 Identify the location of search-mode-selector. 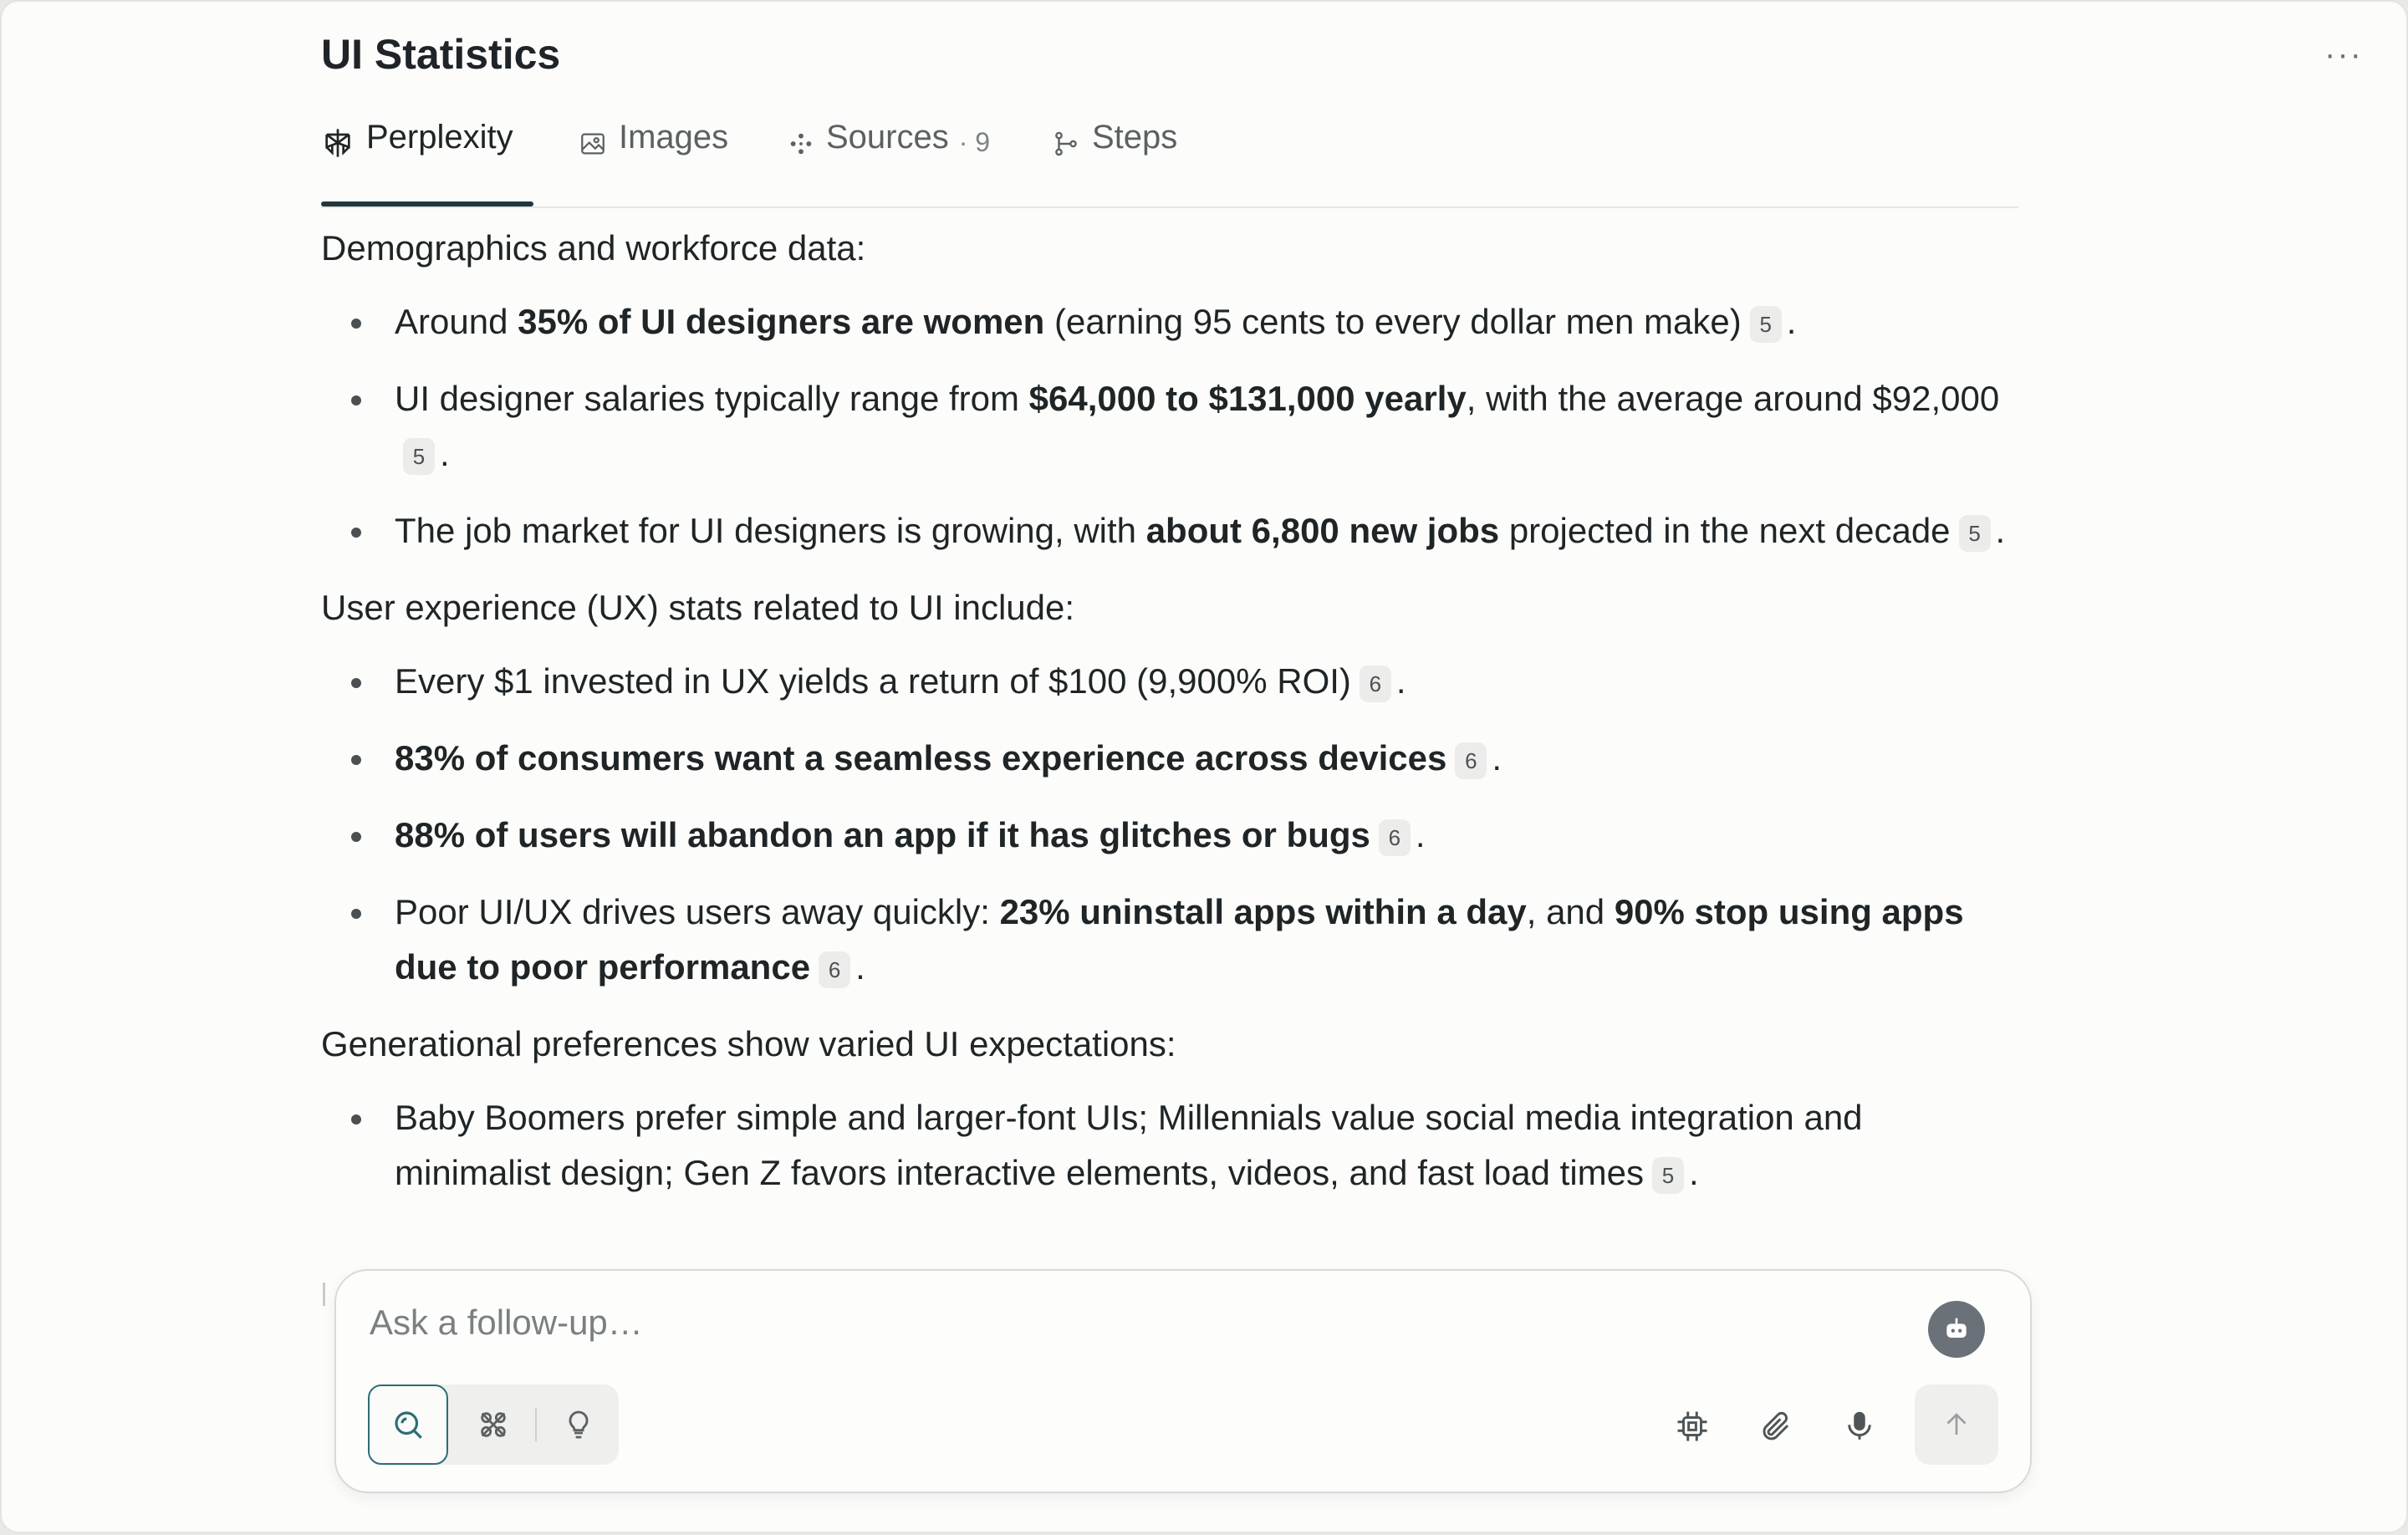
(494, 1425).